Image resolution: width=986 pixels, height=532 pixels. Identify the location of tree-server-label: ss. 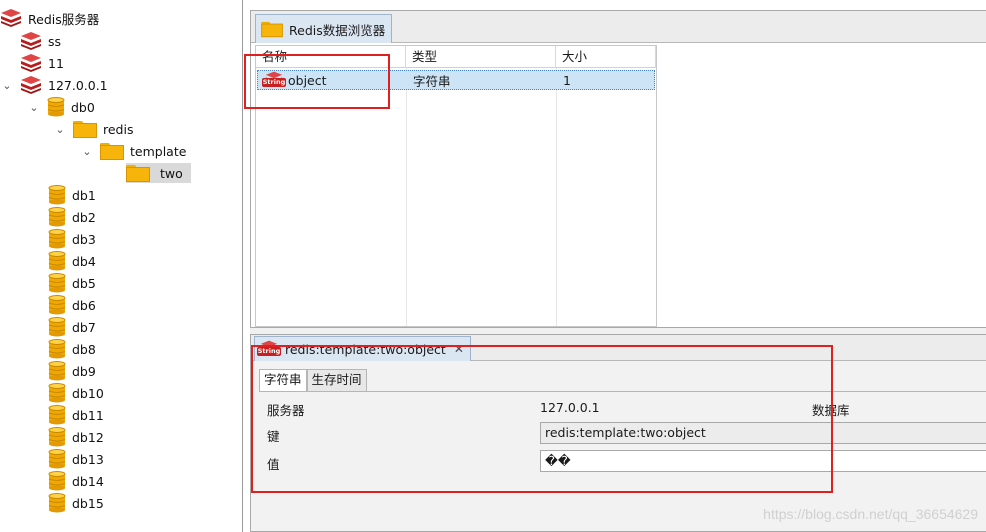
(55, 41).